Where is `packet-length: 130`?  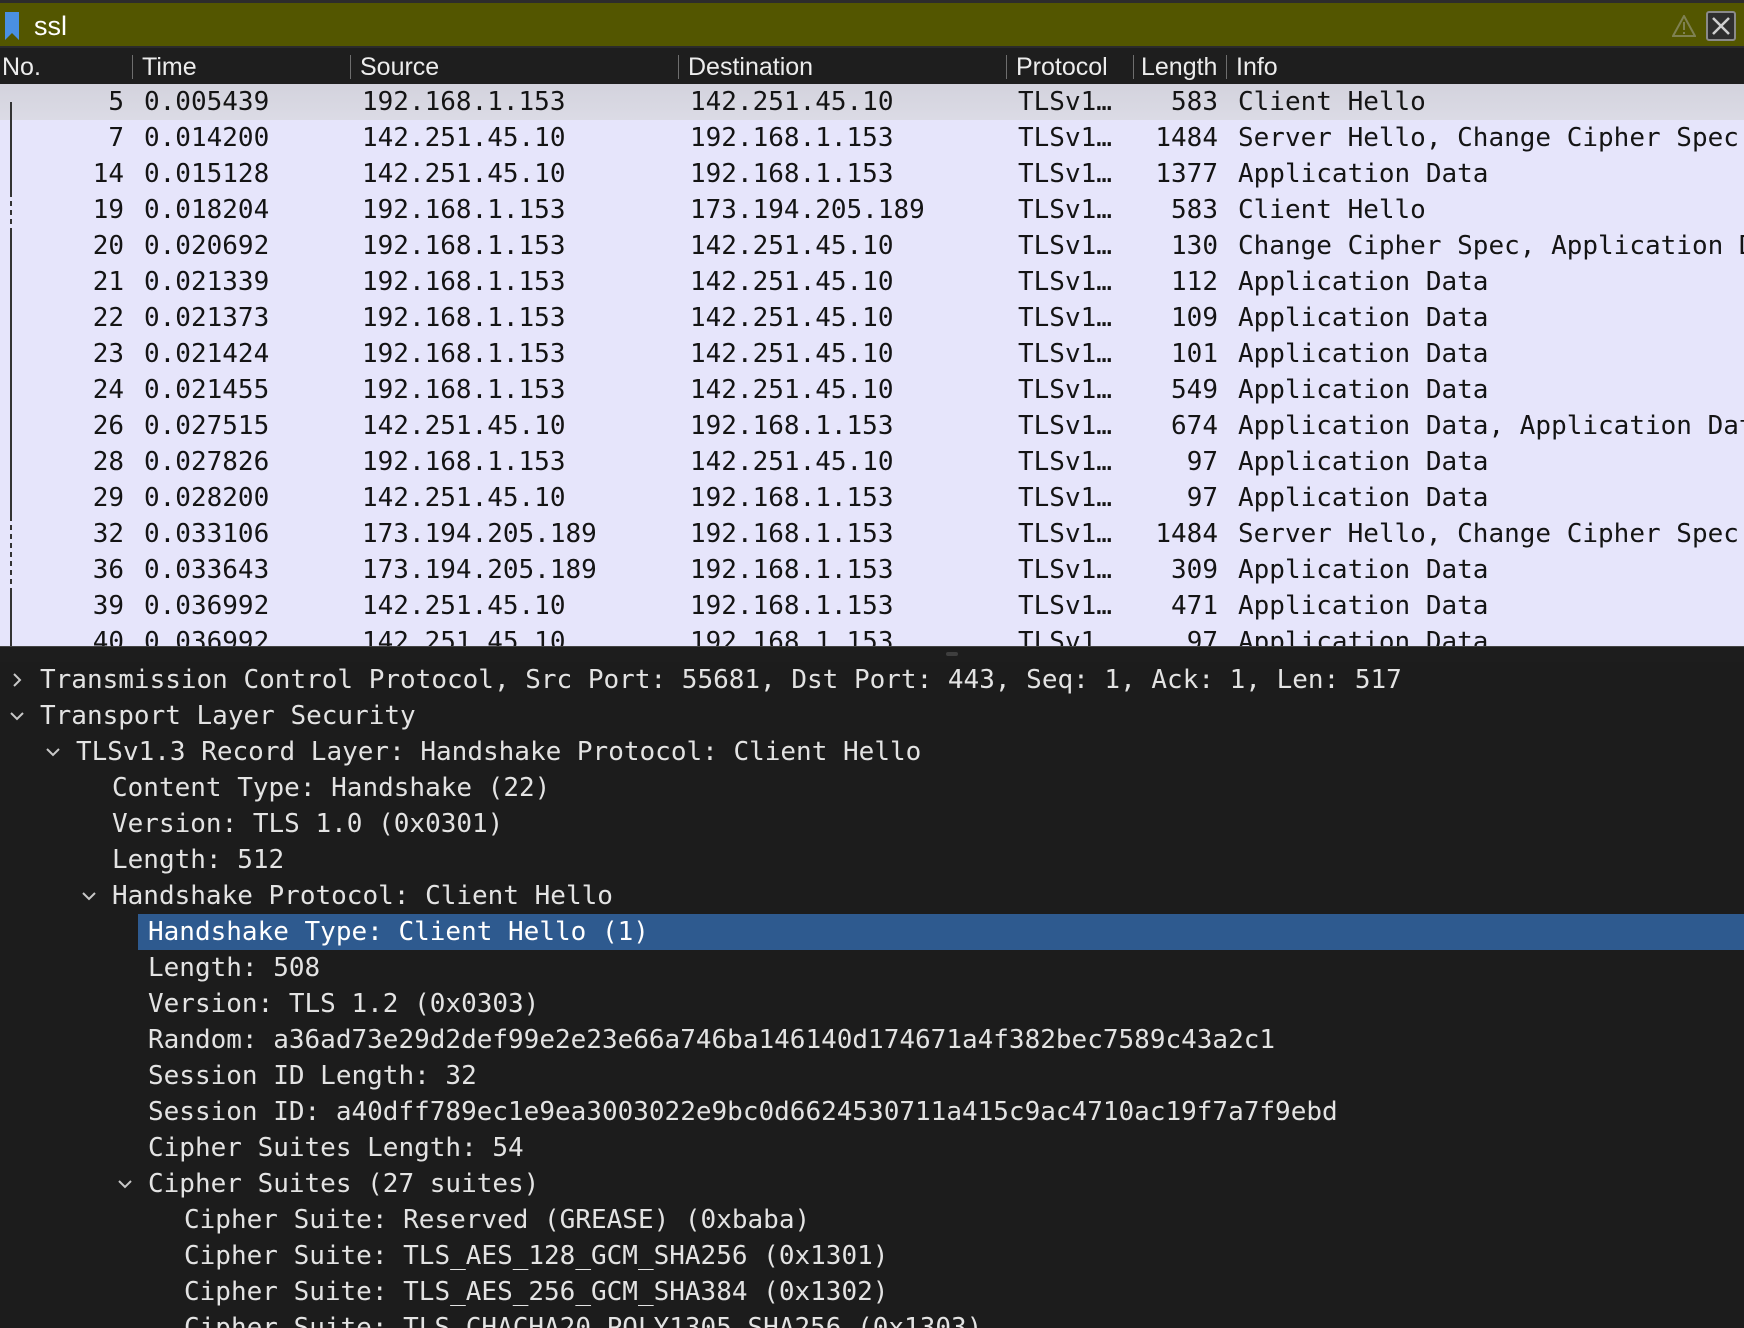 packet-length: 130 is located at coordinates (1194, 246).